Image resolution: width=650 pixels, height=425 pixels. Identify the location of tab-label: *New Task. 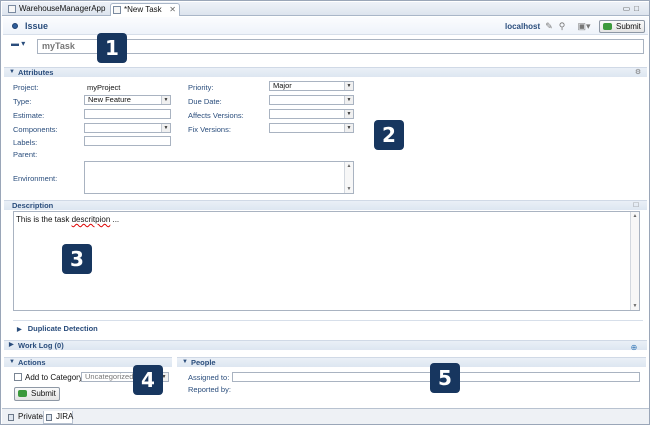
(143, 9).